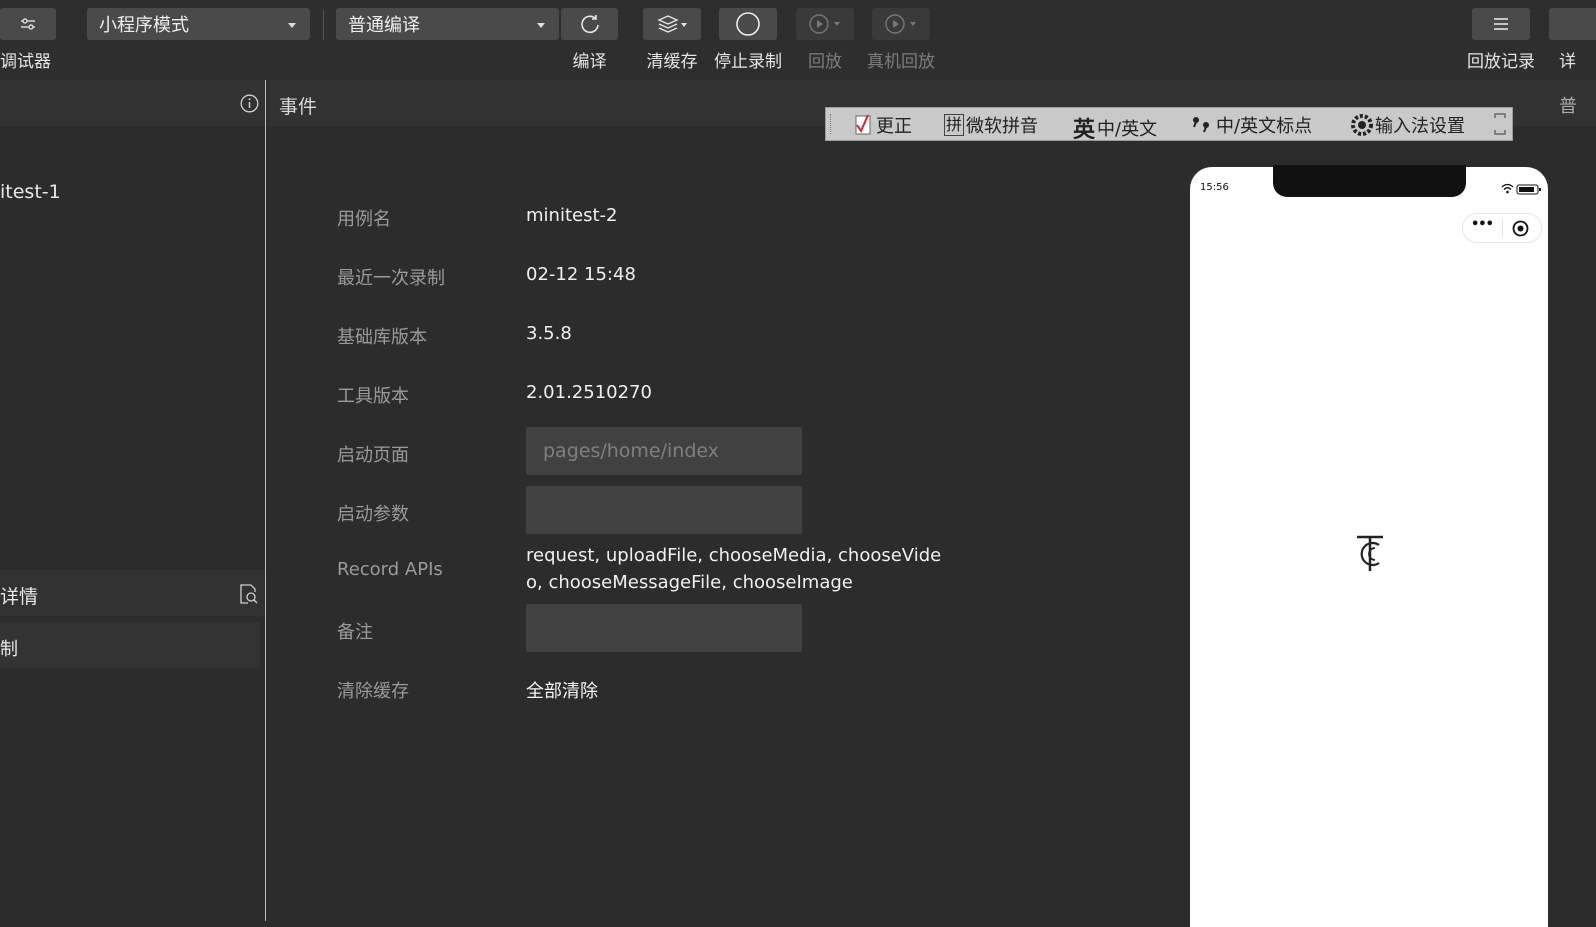  I want to click on phone-notch, so click(1369, 181).